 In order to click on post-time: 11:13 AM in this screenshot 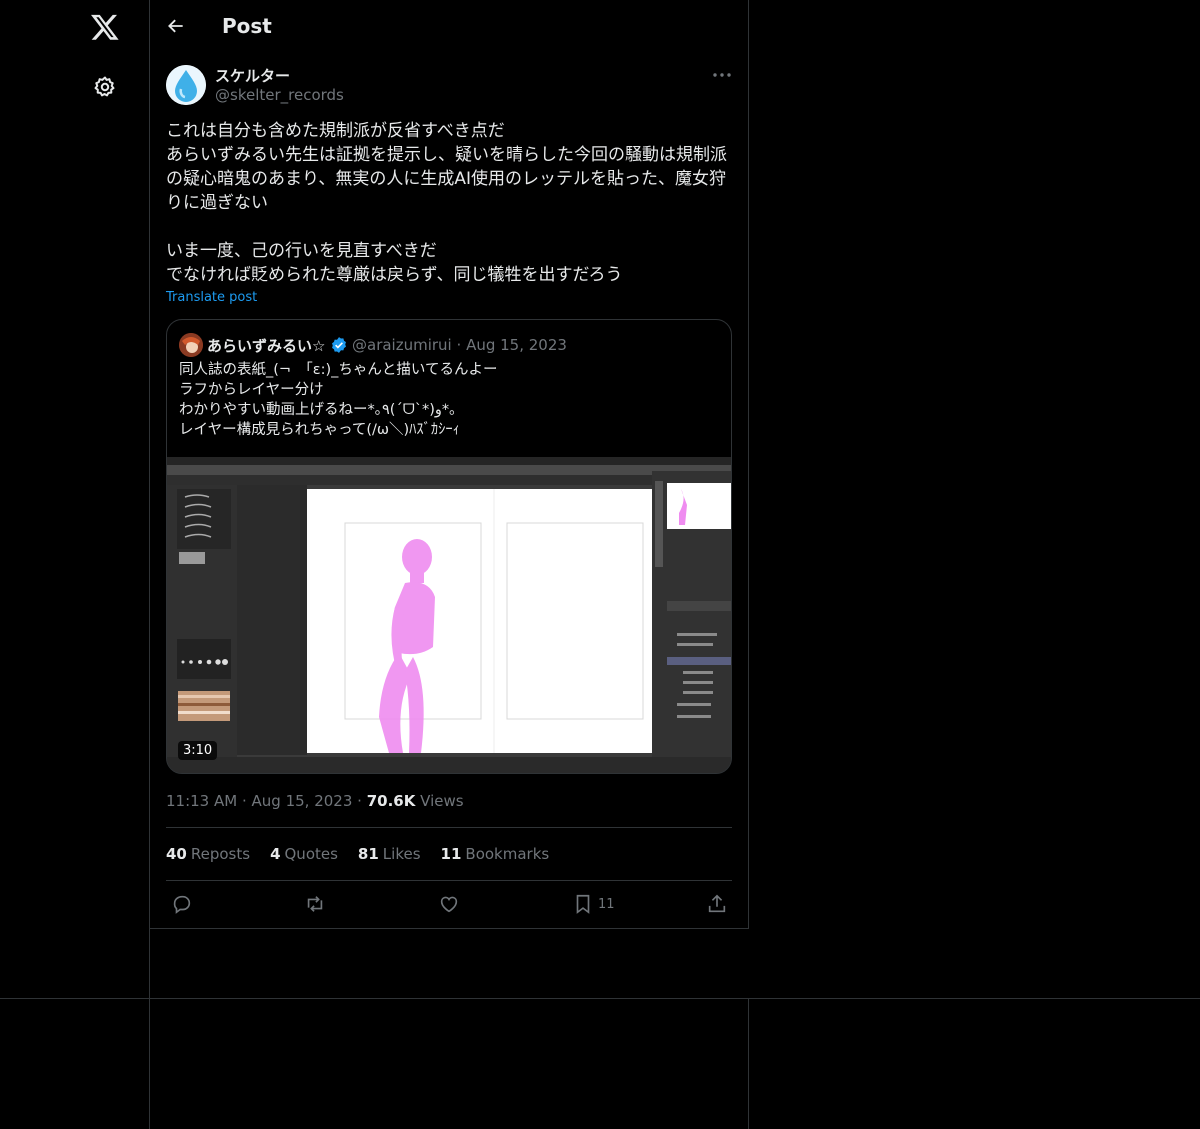, I will do `click(201, 801)`.